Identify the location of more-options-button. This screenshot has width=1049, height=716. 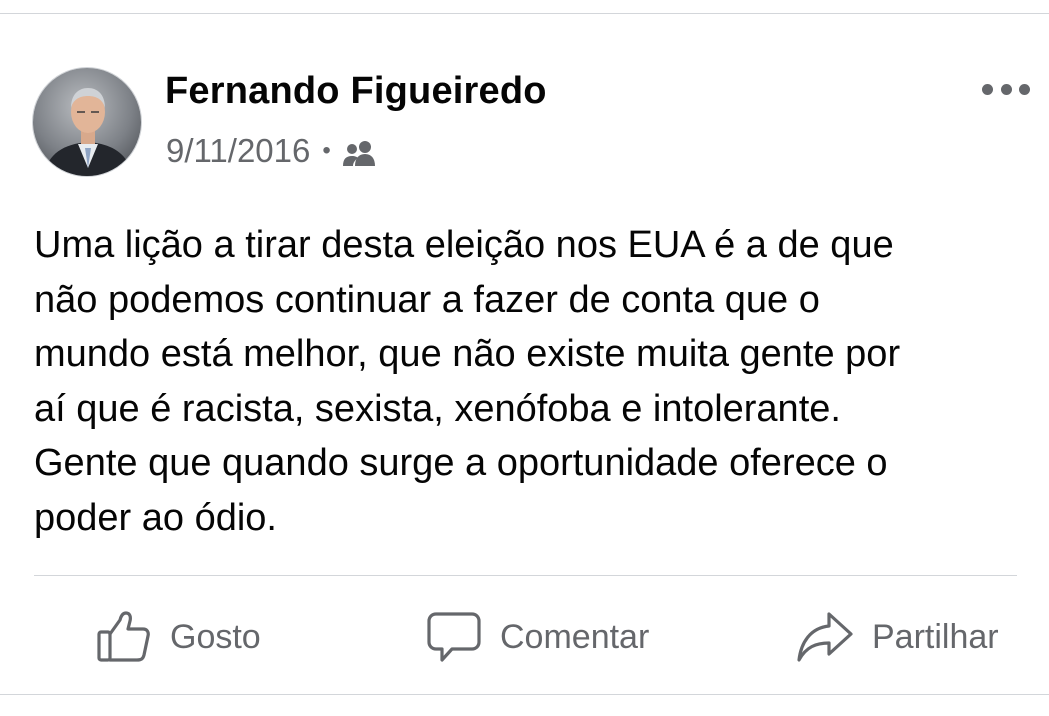
(1006, 89).